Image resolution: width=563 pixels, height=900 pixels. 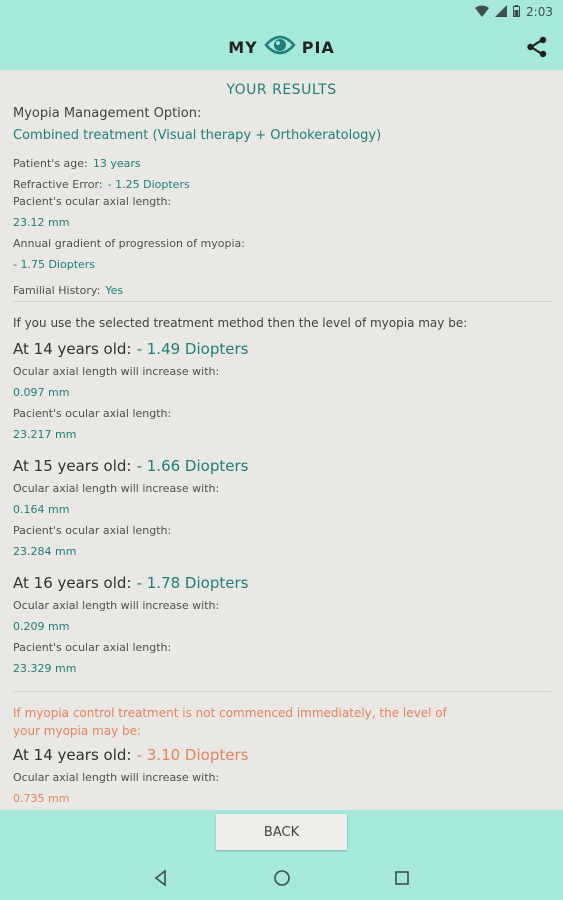 I want to click on logo-text-left: MY, so click(x=243, y=47).